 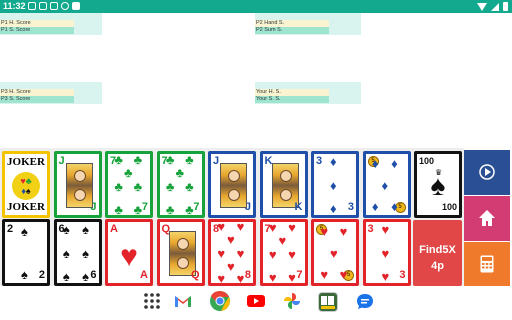 I want to click on card-rank: A, so click(x=114, y=229).